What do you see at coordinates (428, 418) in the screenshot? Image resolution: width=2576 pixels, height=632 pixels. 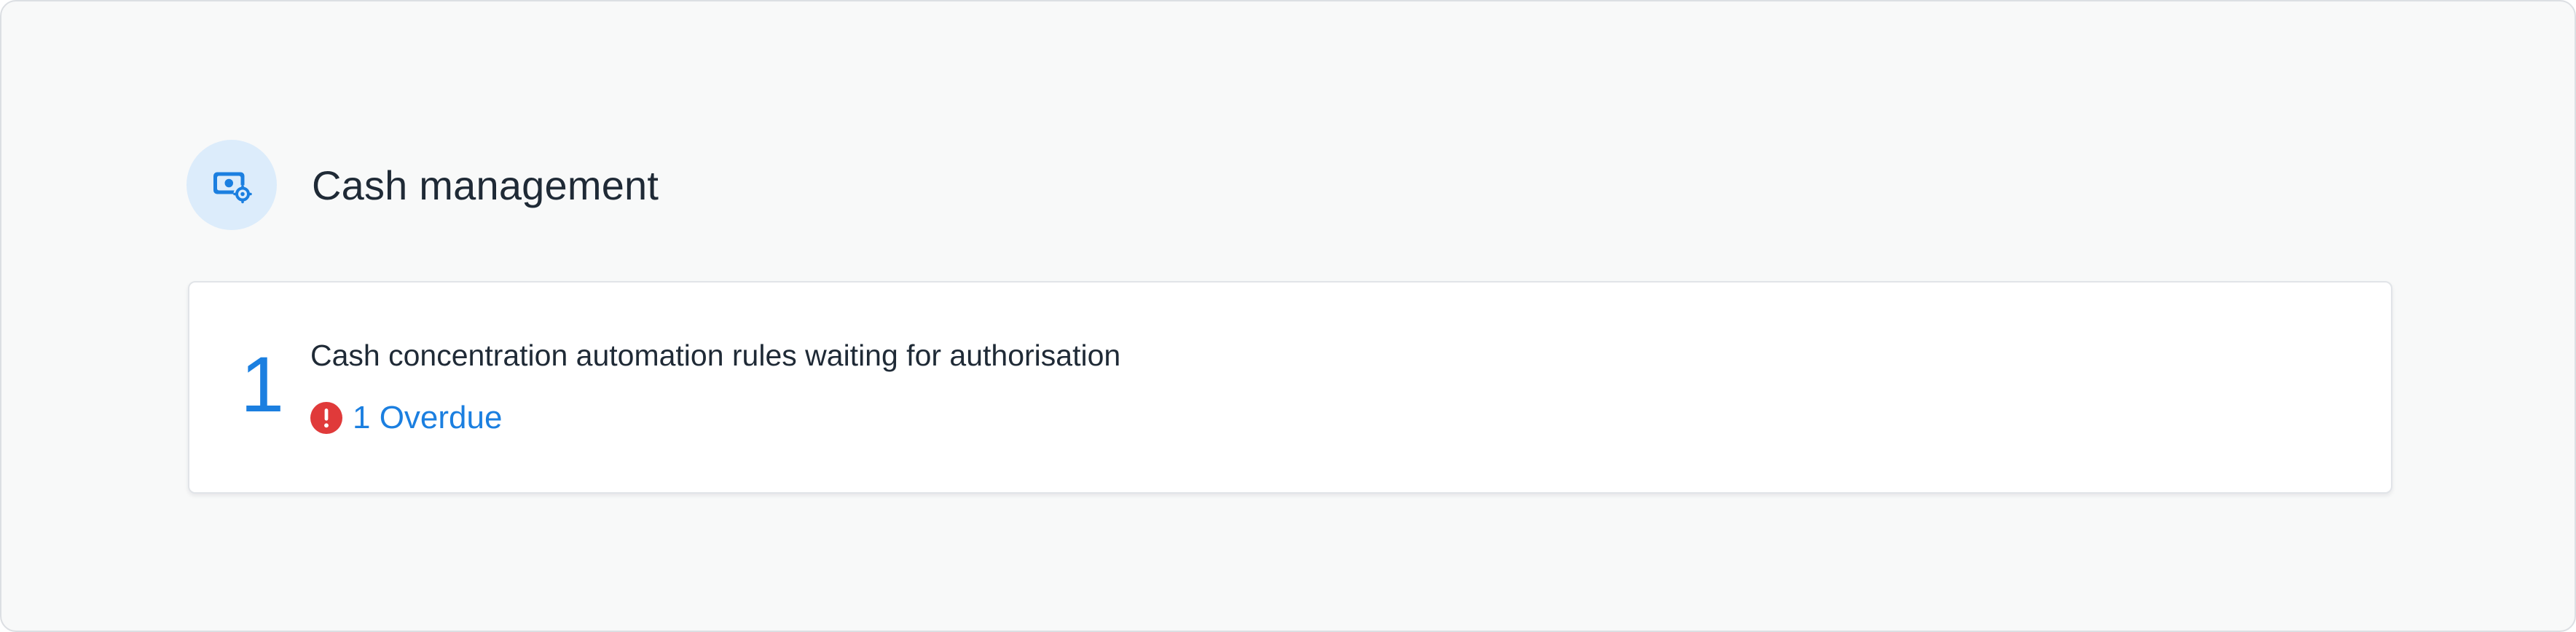 I see `overdue-link: 1 Overdue` at bounding box center [428, 418].